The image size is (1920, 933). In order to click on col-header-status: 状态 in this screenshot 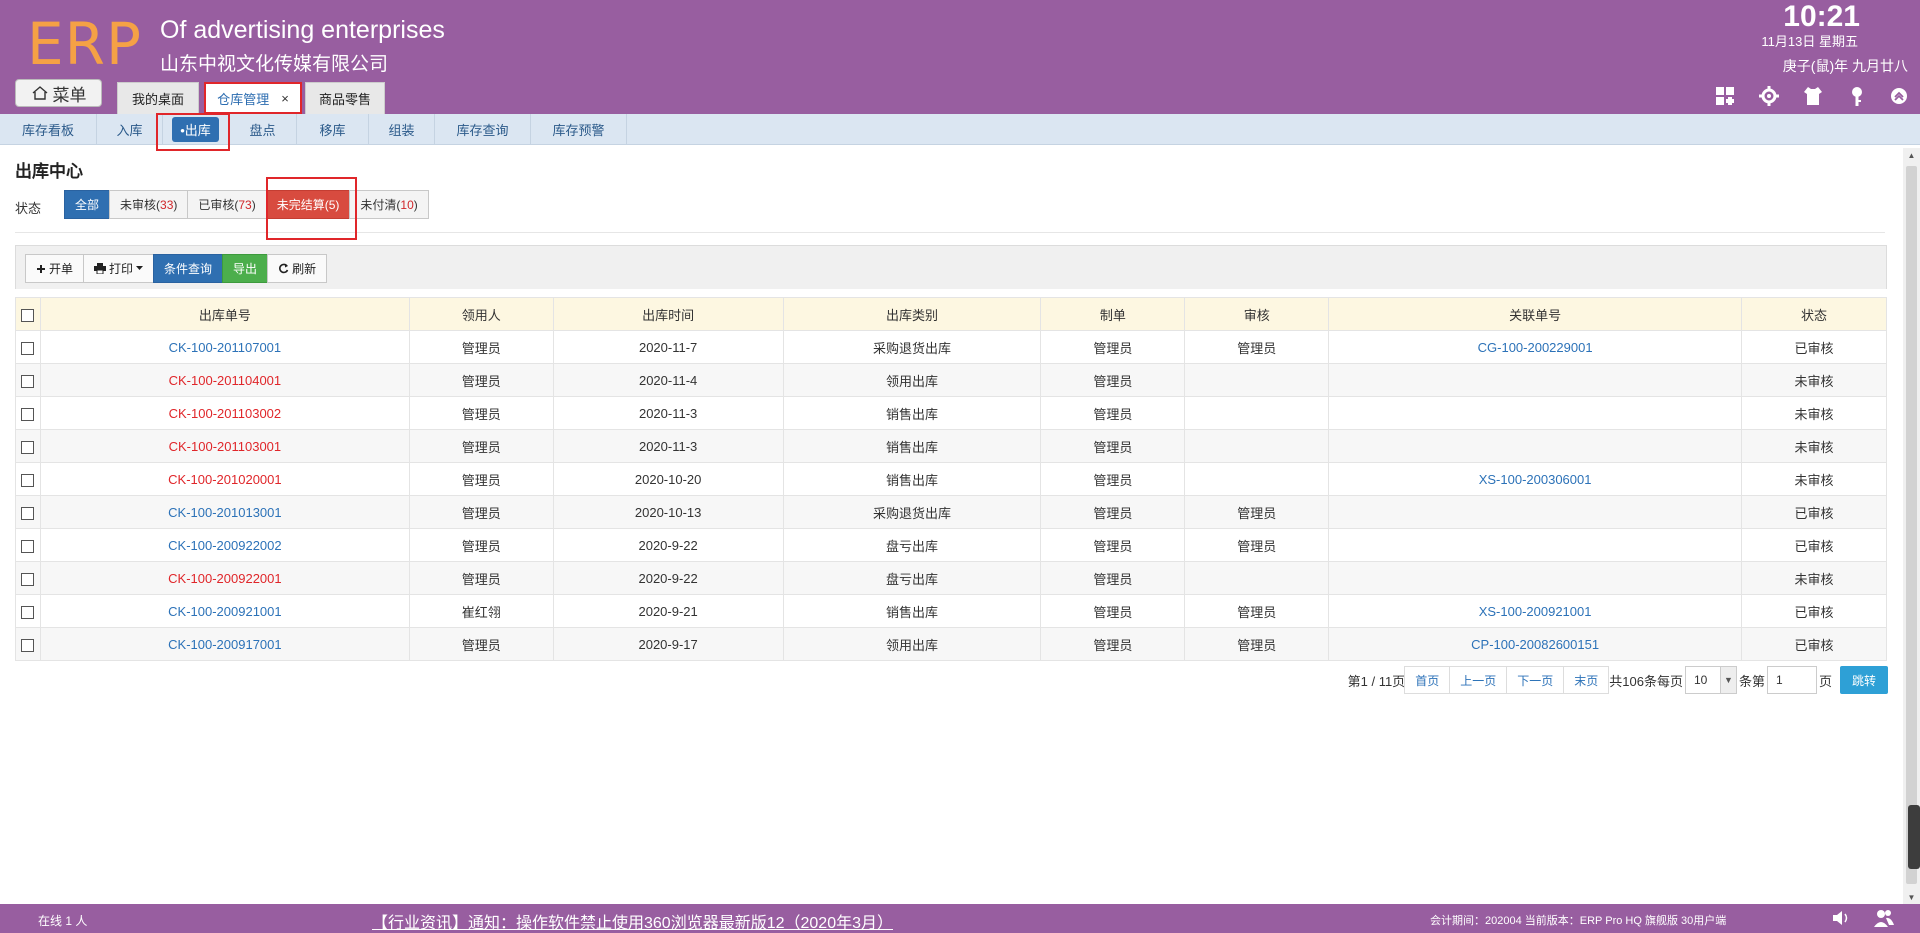, I will do `click(1814, 314)`.